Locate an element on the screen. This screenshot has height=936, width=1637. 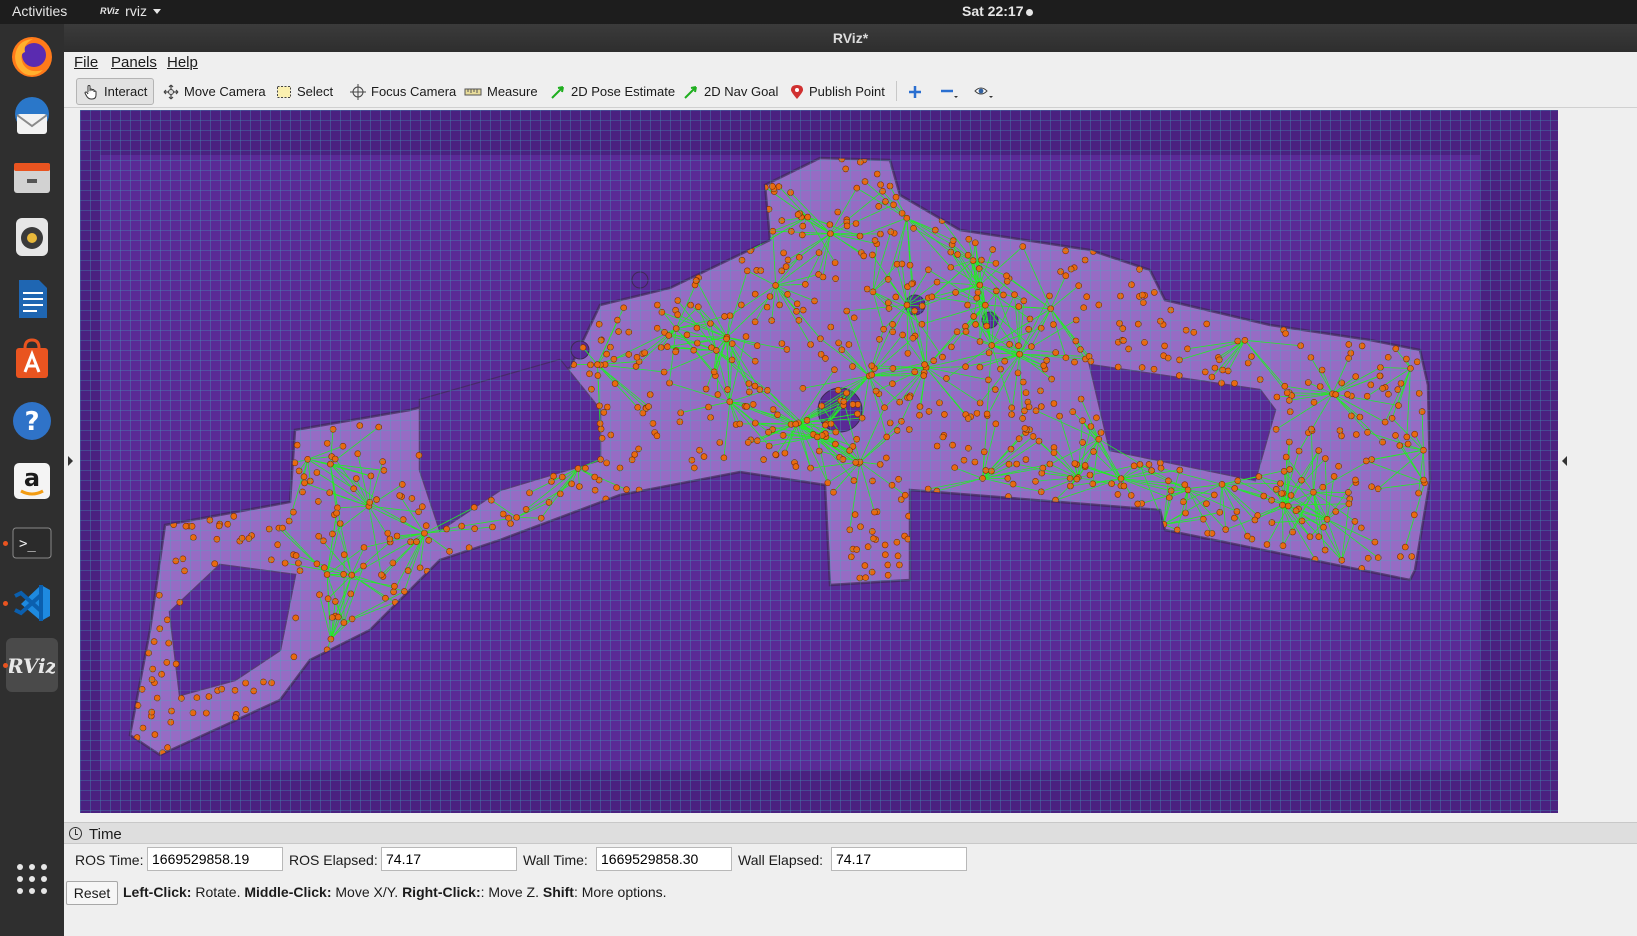
focus-camera-tool-button: Focus Camera is located at coordinates (403, 91).